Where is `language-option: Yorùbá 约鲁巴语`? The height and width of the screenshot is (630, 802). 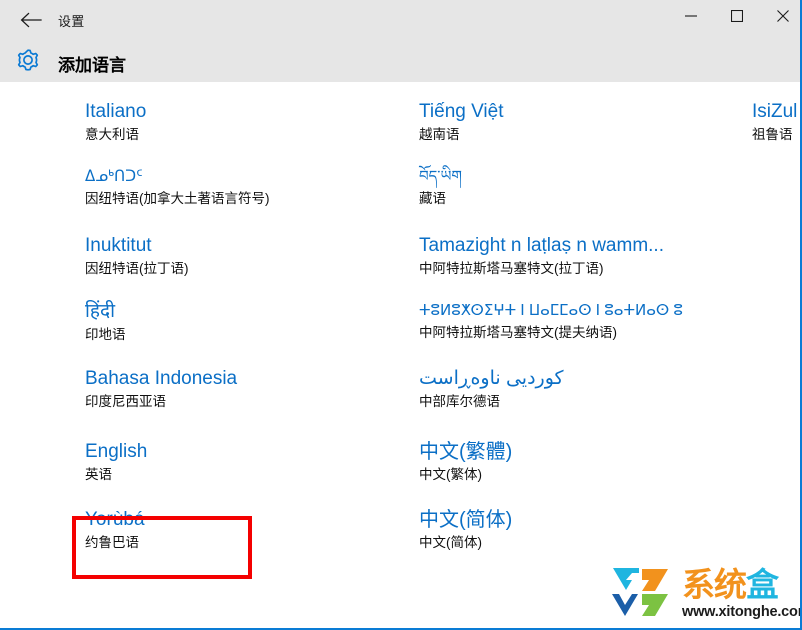 language-option: Yorùbá 约鲁巴语 is located at coordinates (245, 530).